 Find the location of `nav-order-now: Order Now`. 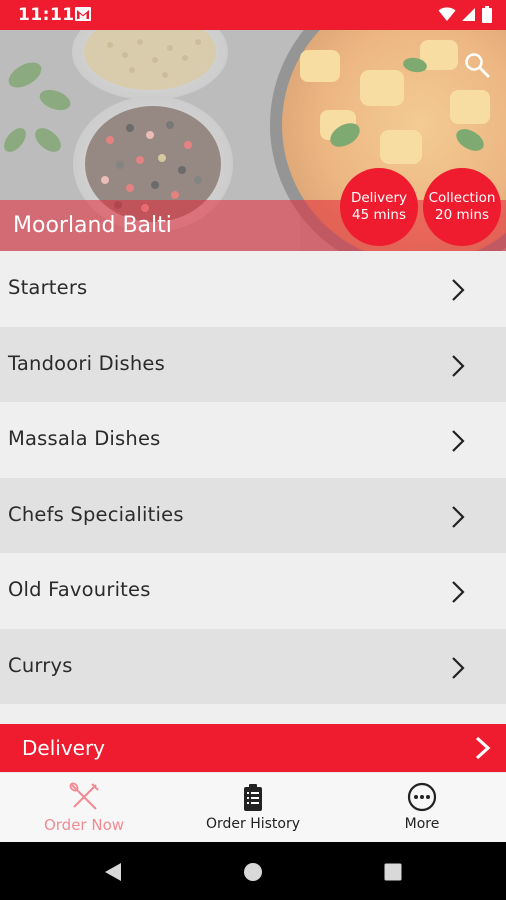

nav-order-now: Order Now is located at coordinates (84, 808).